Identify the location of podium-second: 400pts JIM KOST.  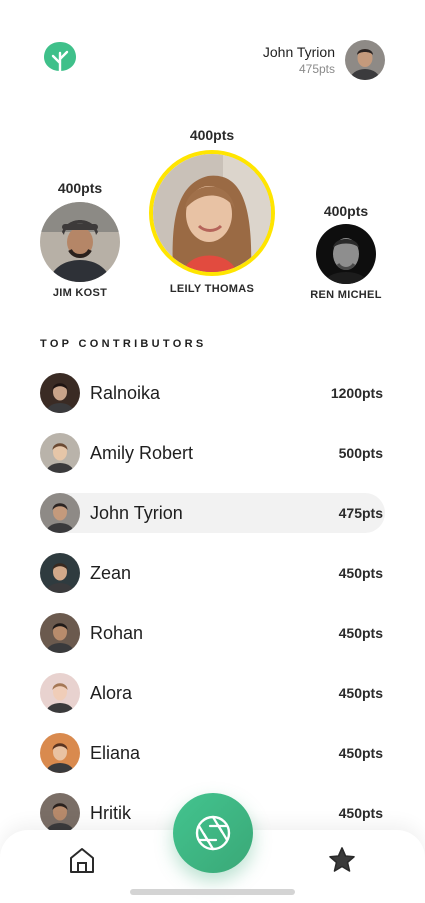
(80, 239).